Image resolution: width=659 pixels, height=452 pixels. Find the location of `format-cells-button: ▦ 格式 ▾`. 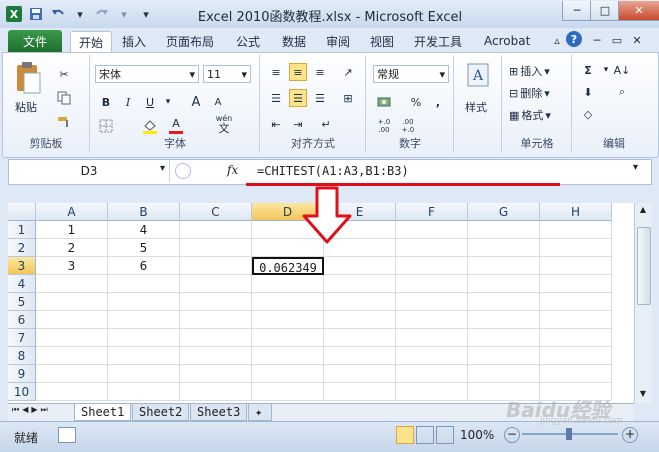

format-cells-button: ▦ 格式 ▾ is located at coordinates (530, 115).